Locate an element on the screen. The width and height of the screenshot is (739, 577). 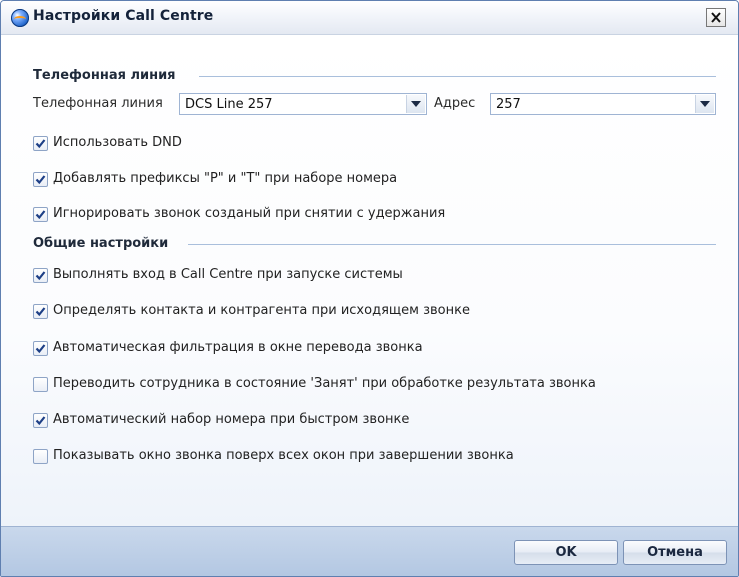
cancel-button: Отмена is located at coordinates (675, 552).